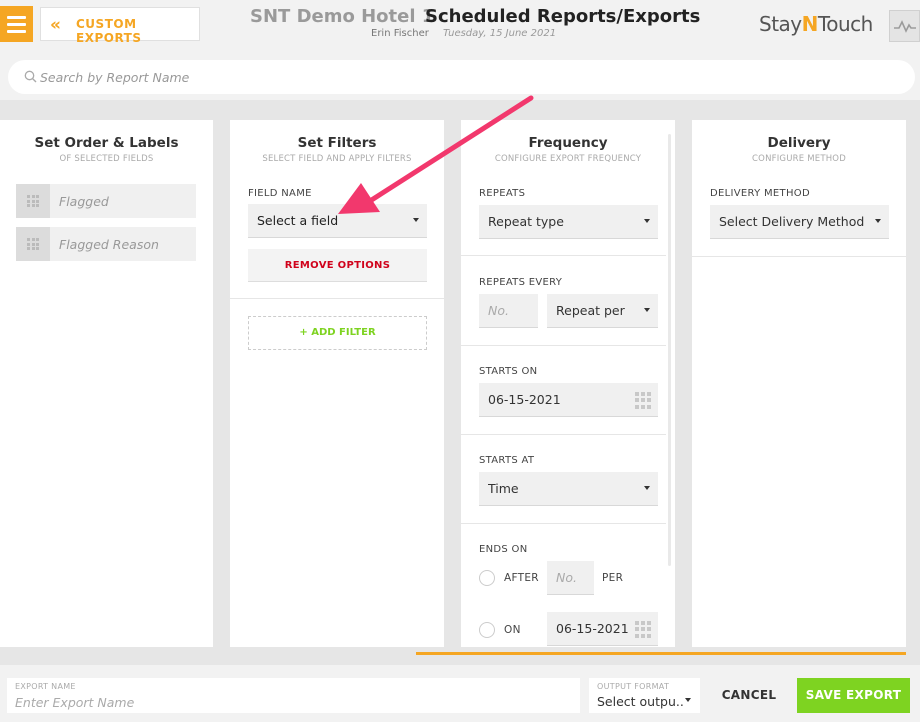 Image resolution: width=920 pixels, height=722 pixels. I want to click on field-select: Select a field, so click(337, 221).